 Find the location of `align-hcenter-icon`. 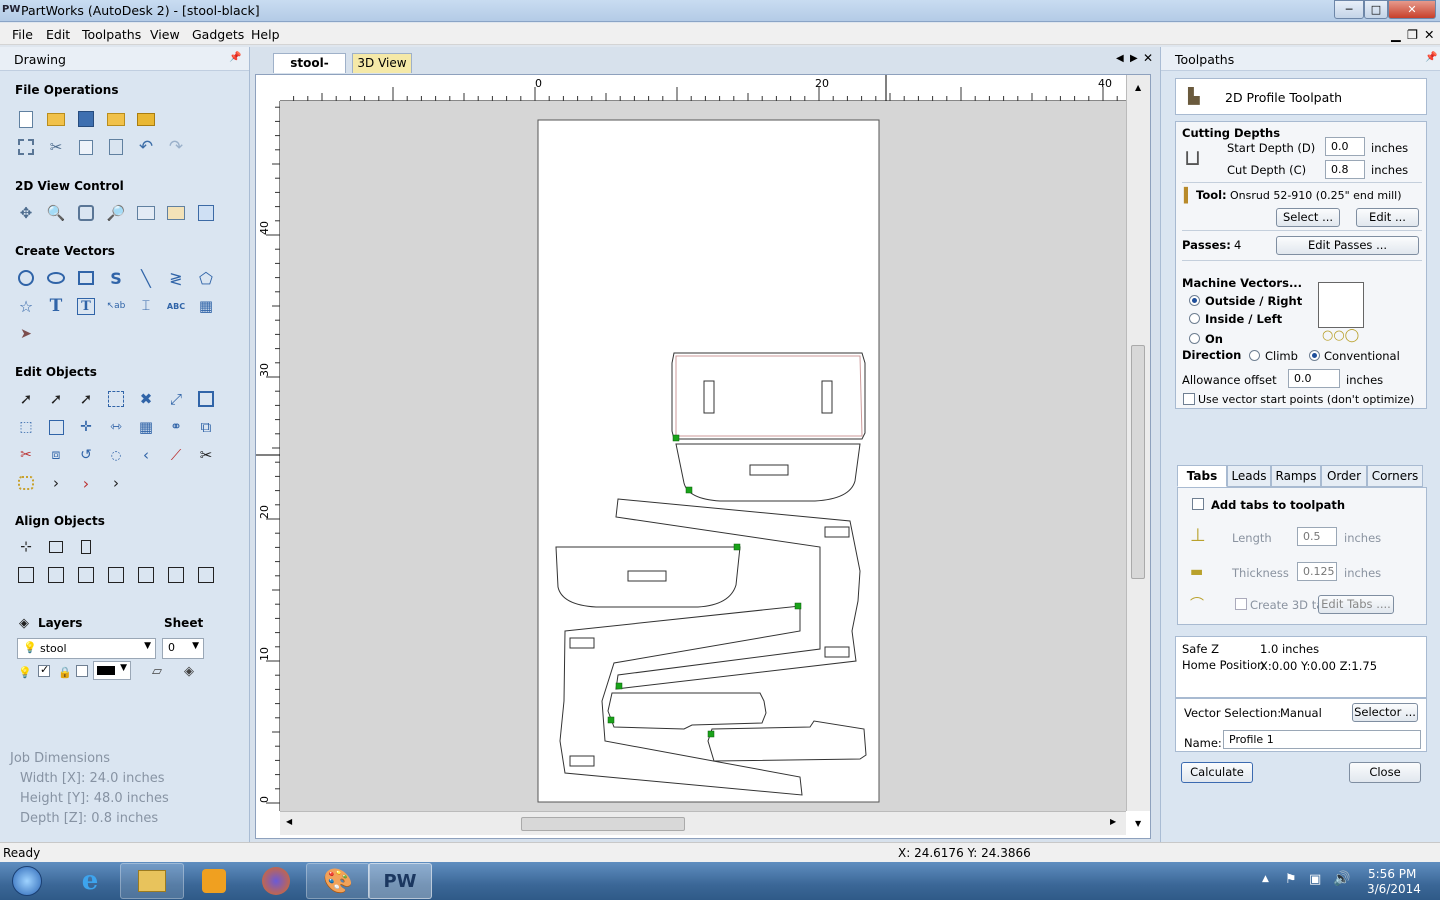

align-hcenter-icon is located at coordinates (56, 547).